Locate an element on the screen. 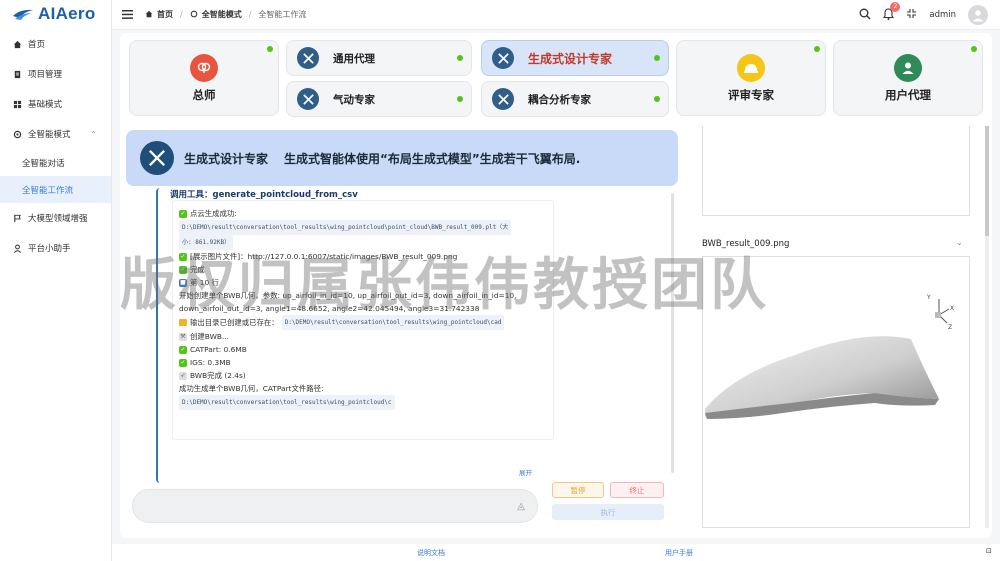 The height and width of the screenshot is (561, 1000). grid-icon is located at coordinates (17, 104).